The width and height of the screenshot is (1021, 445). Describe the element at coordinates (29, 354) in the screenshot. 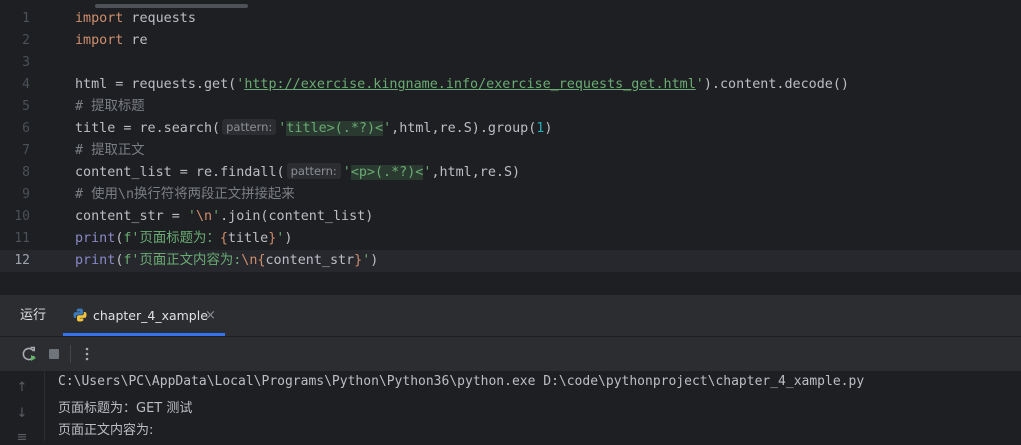

I see `rerun-icon` at that location.